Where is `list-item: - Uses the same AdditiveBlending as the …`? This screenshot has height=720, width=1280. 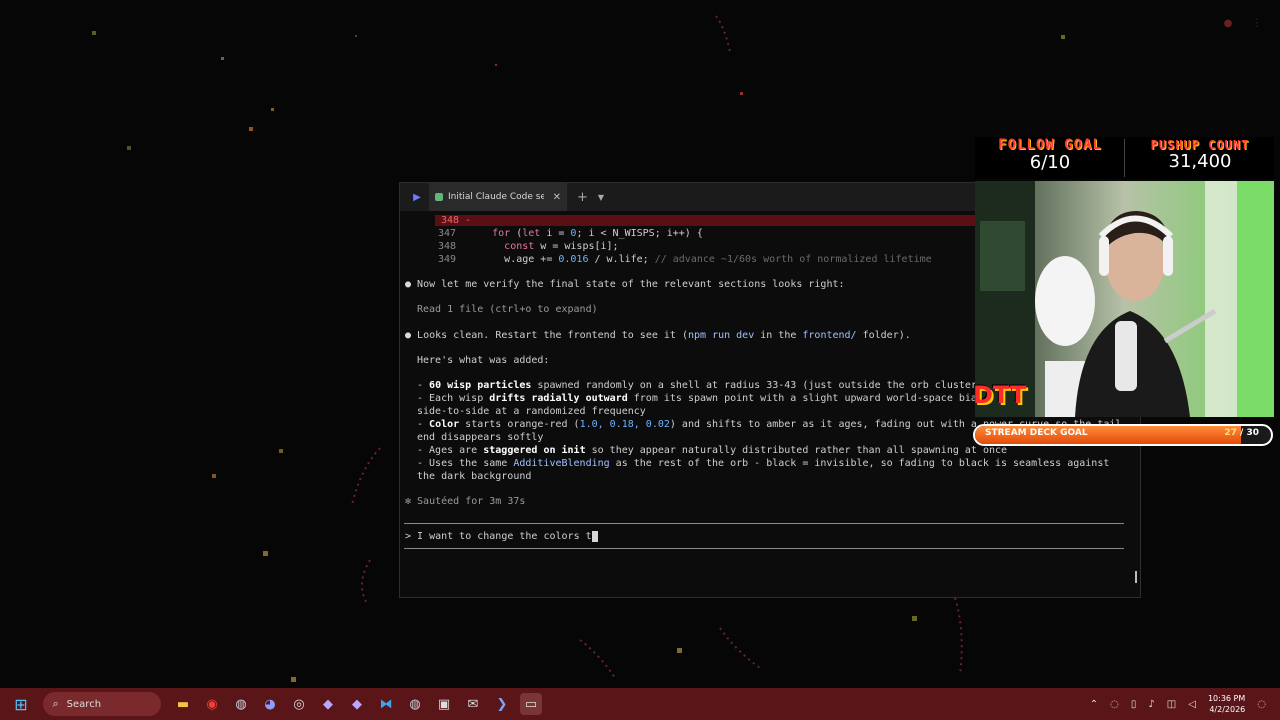
list-item: - Uses the same AdditiveBlending as the … is located at coordinates (763, 463).